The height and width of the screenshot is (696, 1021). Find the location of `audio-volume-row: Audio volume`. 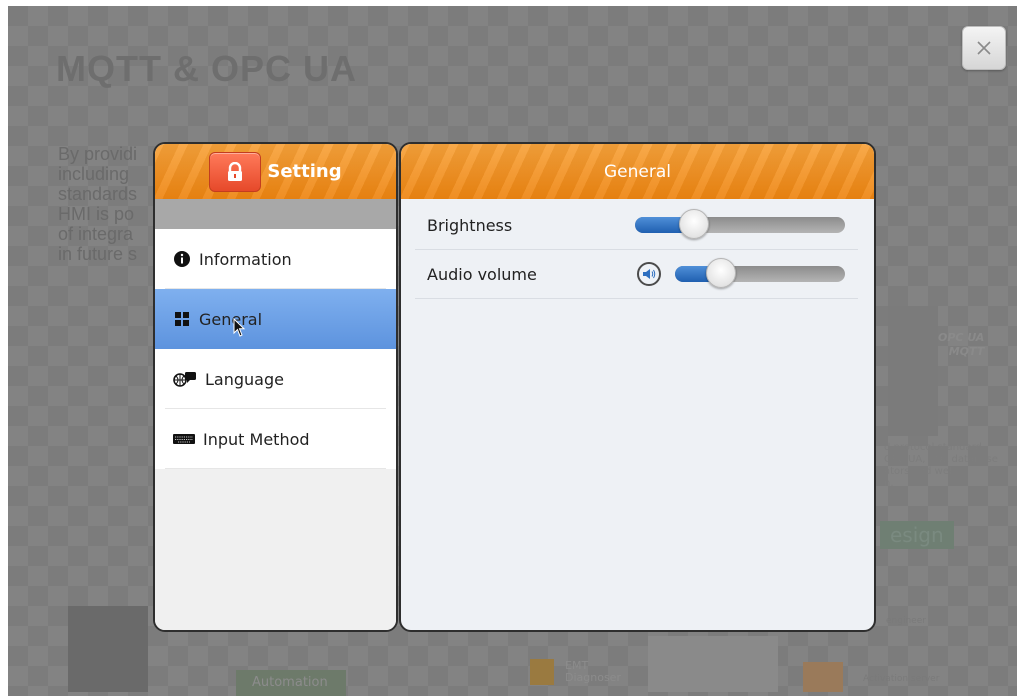

audio-volume-row: Audio volume is located at coordinates (636, 274).